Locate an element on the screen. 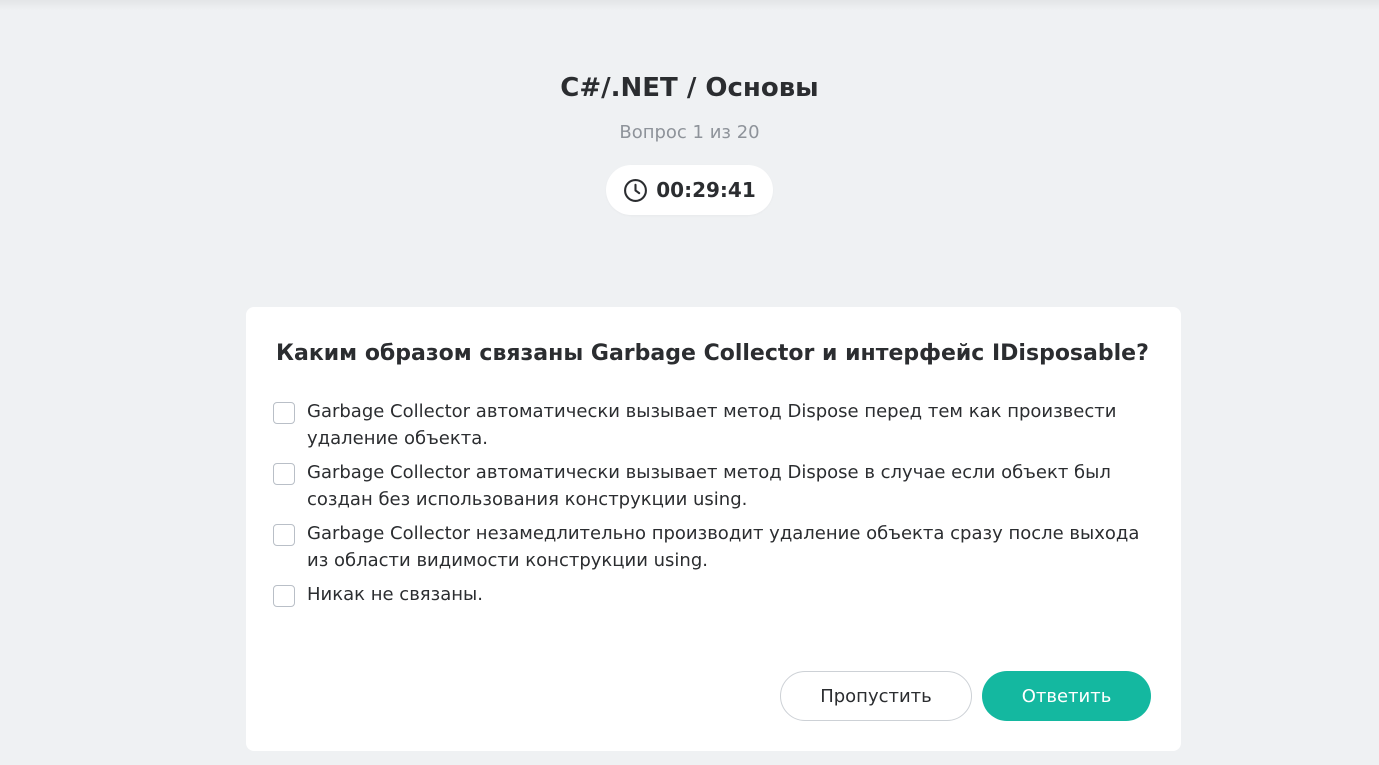 This screenshot has height=765, width=1379. timer-value: 00:29:41 is located at coordinates (706, 190).